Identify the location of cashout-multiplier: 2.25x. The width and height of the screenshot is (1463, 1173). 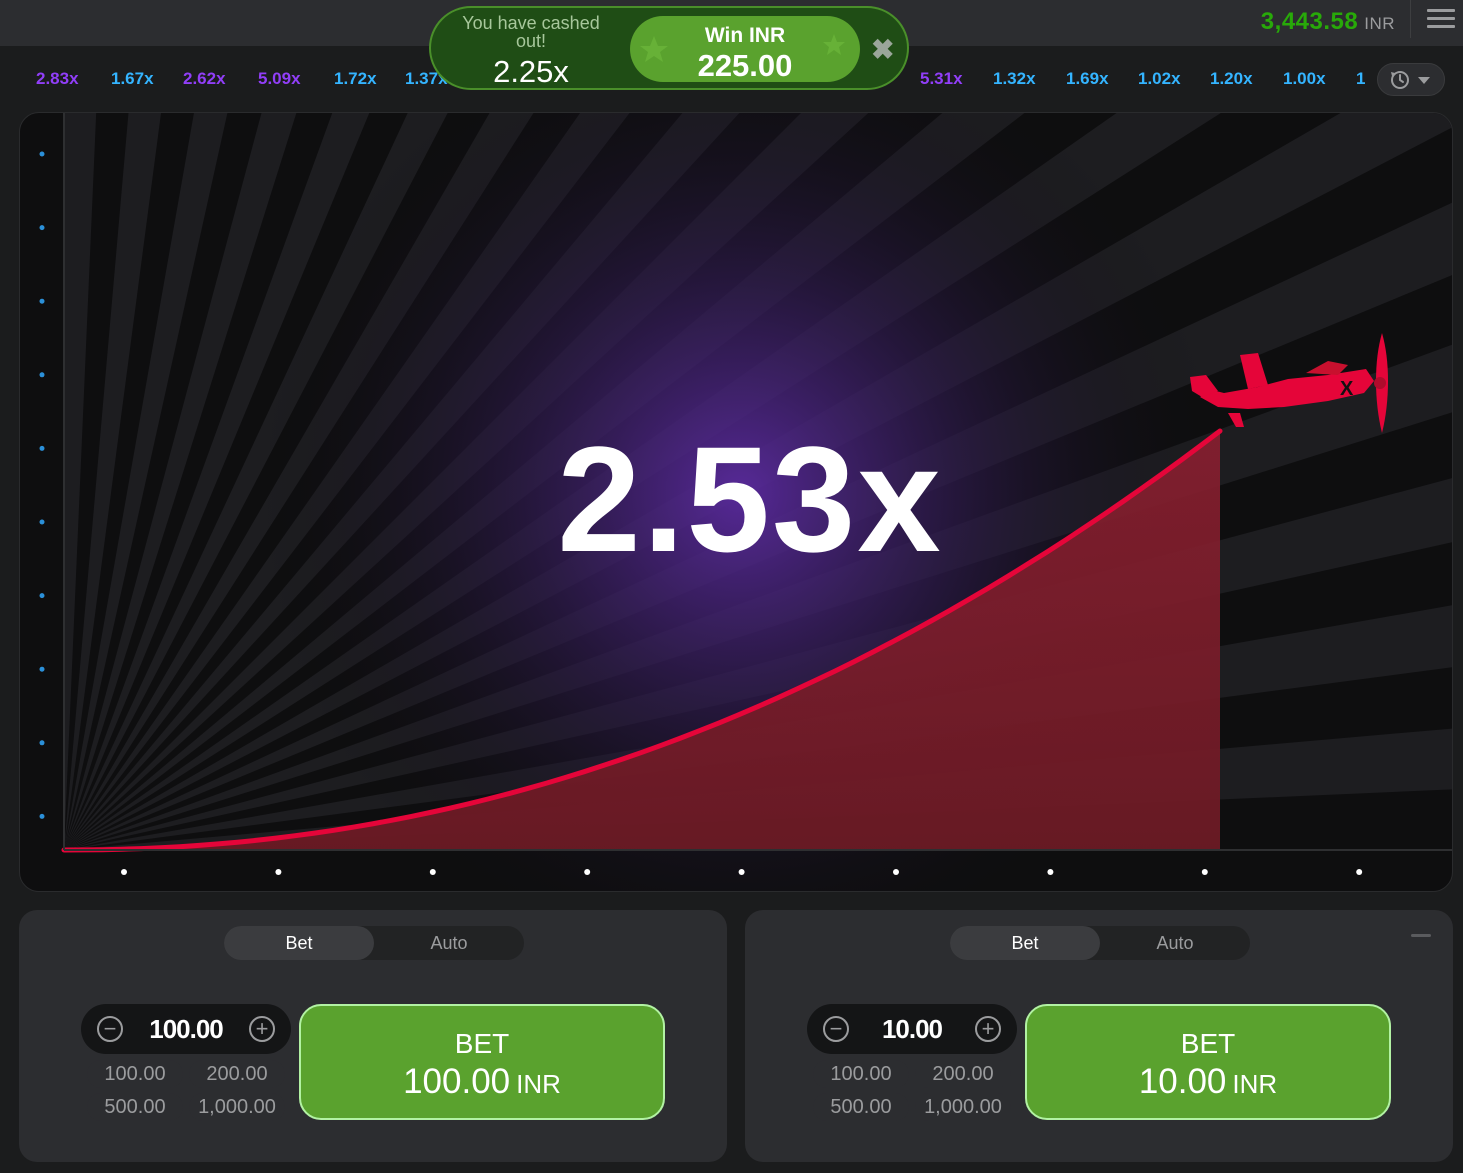
(531, 71).